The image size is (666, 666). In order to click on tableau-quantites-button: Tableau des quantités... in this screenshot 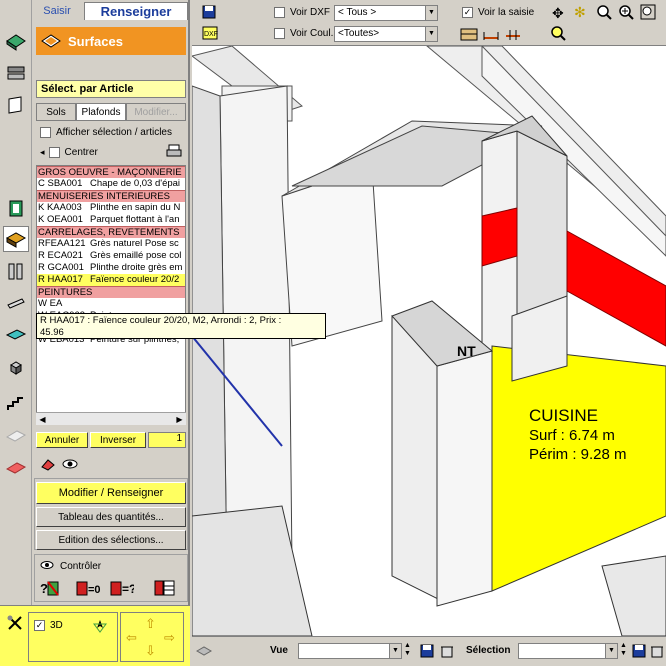, I will do `click(111, 517)`.